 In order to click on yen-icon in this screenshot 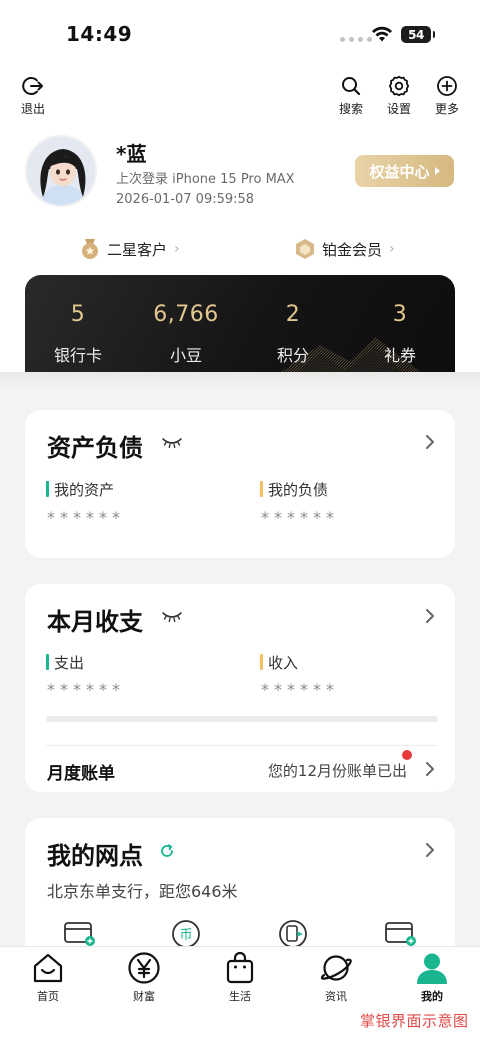, I will do `click(144, 968)`.